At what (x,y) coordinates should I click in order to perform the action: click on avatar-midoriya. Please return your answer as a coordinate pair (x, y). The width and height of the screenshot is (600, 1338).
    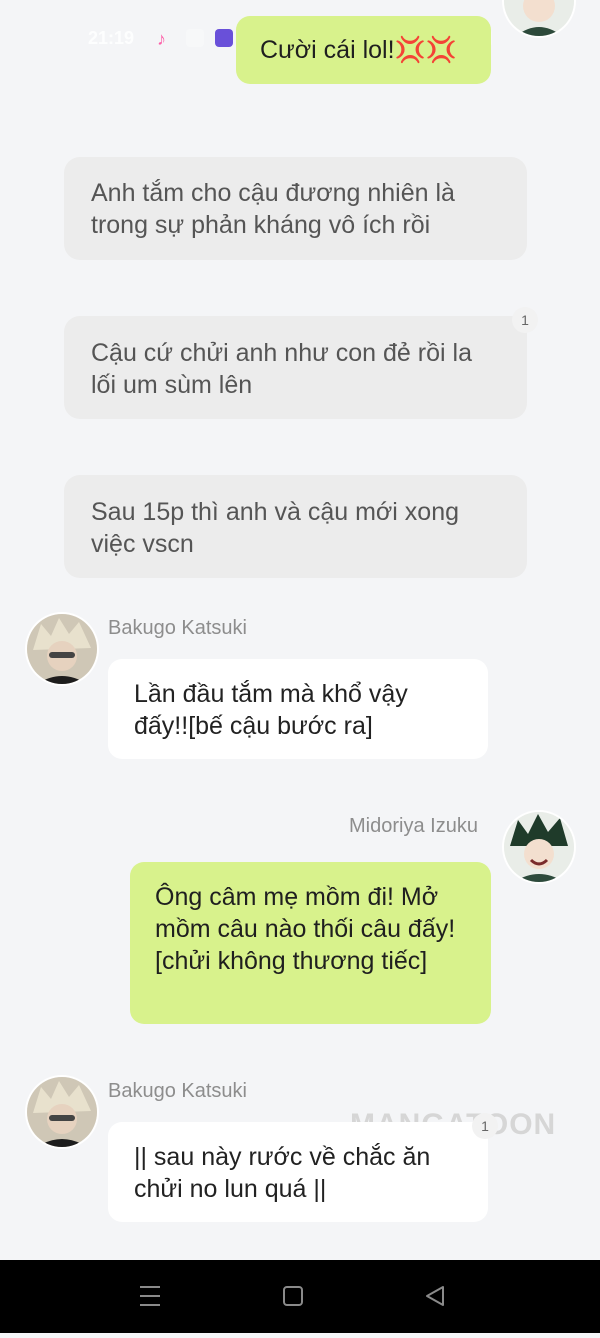
    Looking at the image, I should click on (539, 847).